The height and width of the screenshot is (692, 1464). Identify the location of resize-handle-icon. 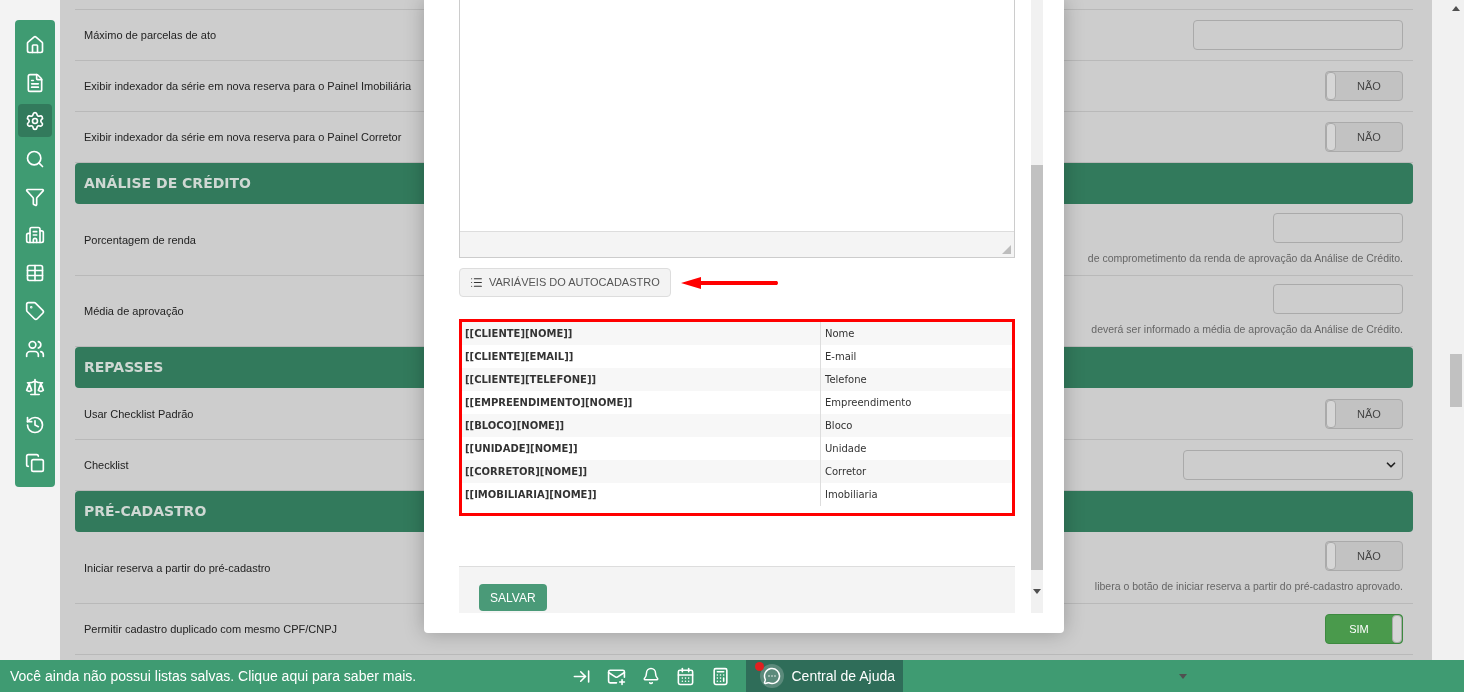
(1006, 249).